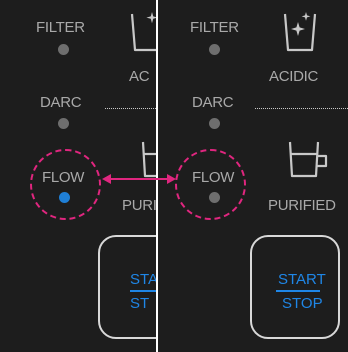 Image resolution: width=348 pixels, height=352 pixels. What do you see at coordinates (139, 179) in the screenshot?
I see `comparison-arrow` at bounding box center [139, 179].